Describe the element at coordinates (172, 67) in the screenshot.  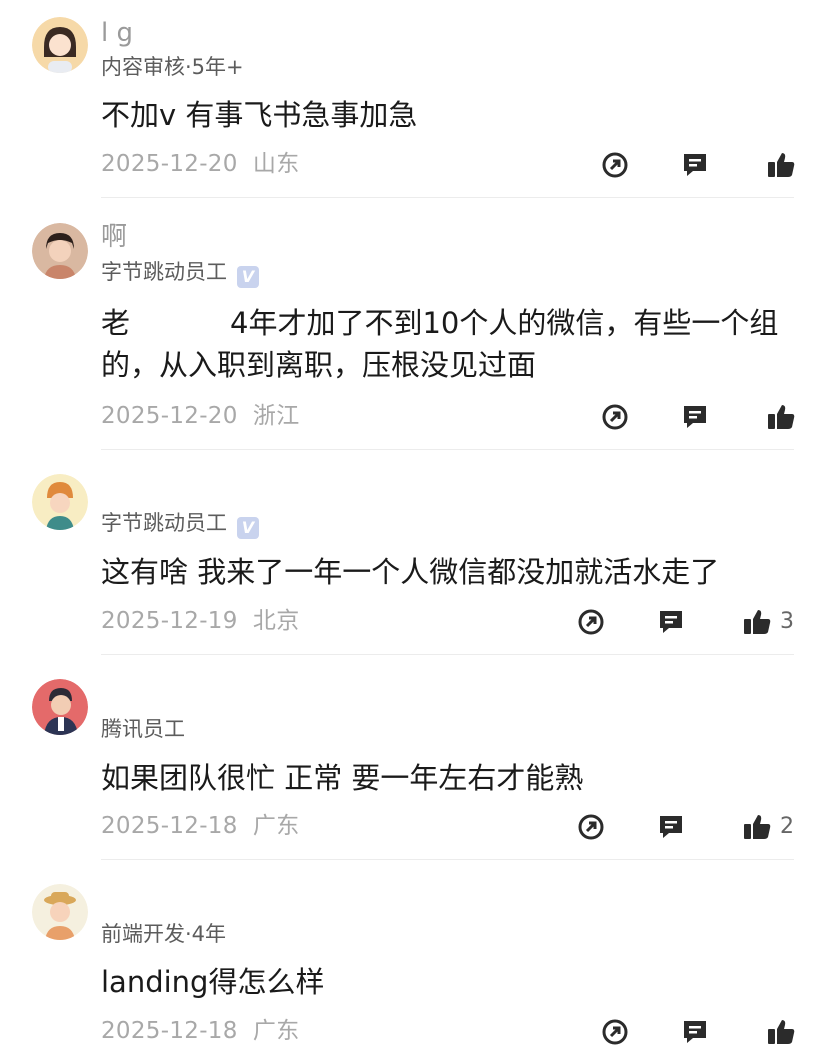
I see `user-meta: 内容审核·5年+` at that location.